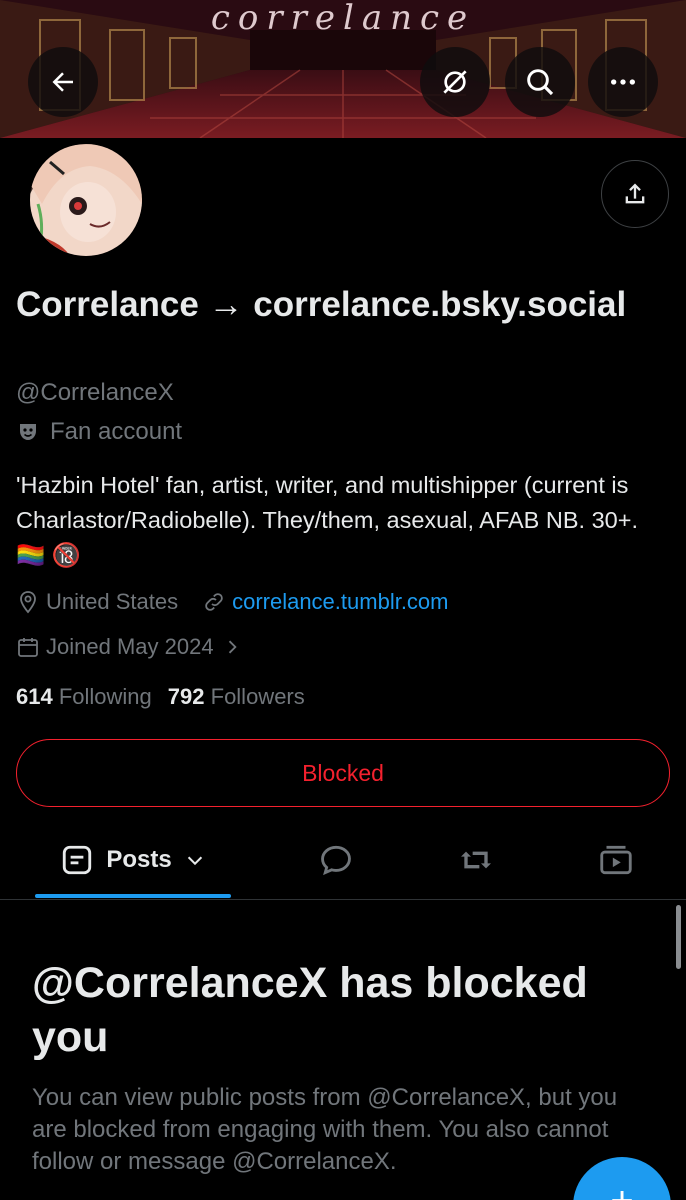 The width and height of the screenshot is (686, 1200). I want to click on share-button, so click(635, 194).